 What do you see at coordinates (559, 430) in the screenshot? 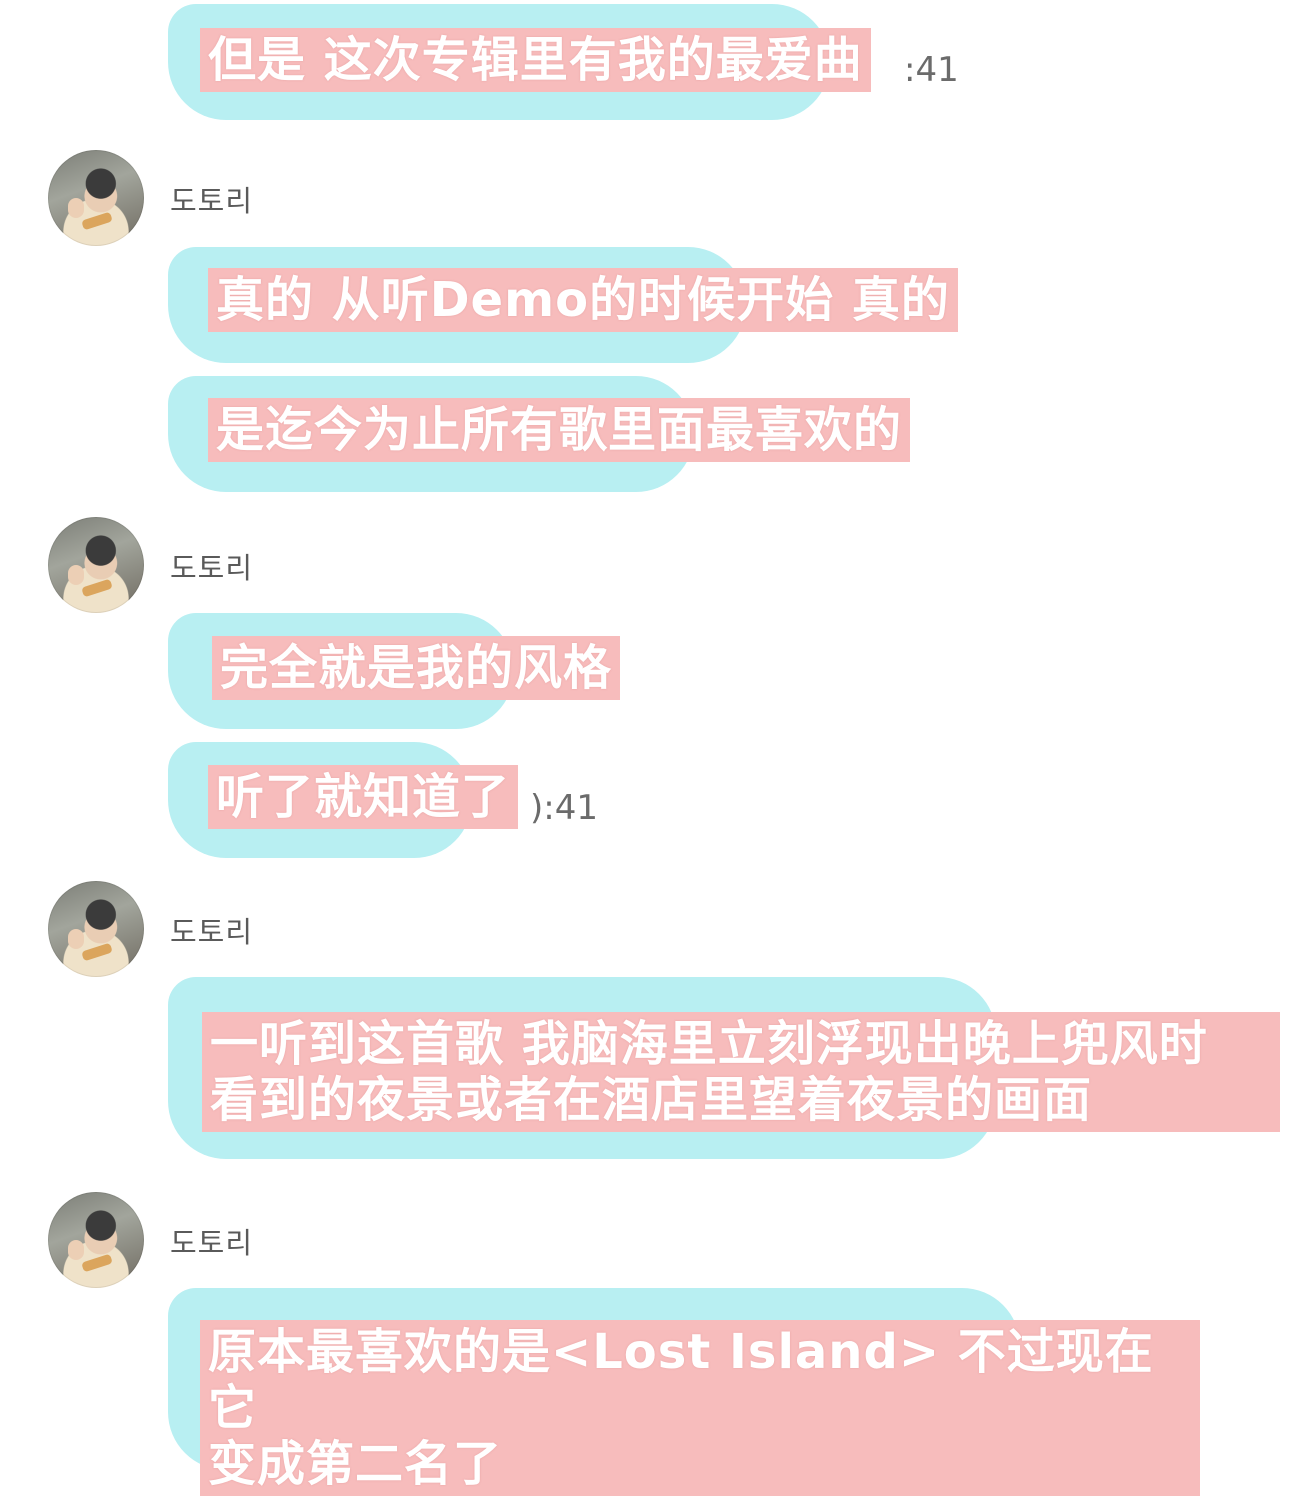
I see `message-caption: 是迄今为止所有歌里面最喜欢的` at bounding box center [559, 430].